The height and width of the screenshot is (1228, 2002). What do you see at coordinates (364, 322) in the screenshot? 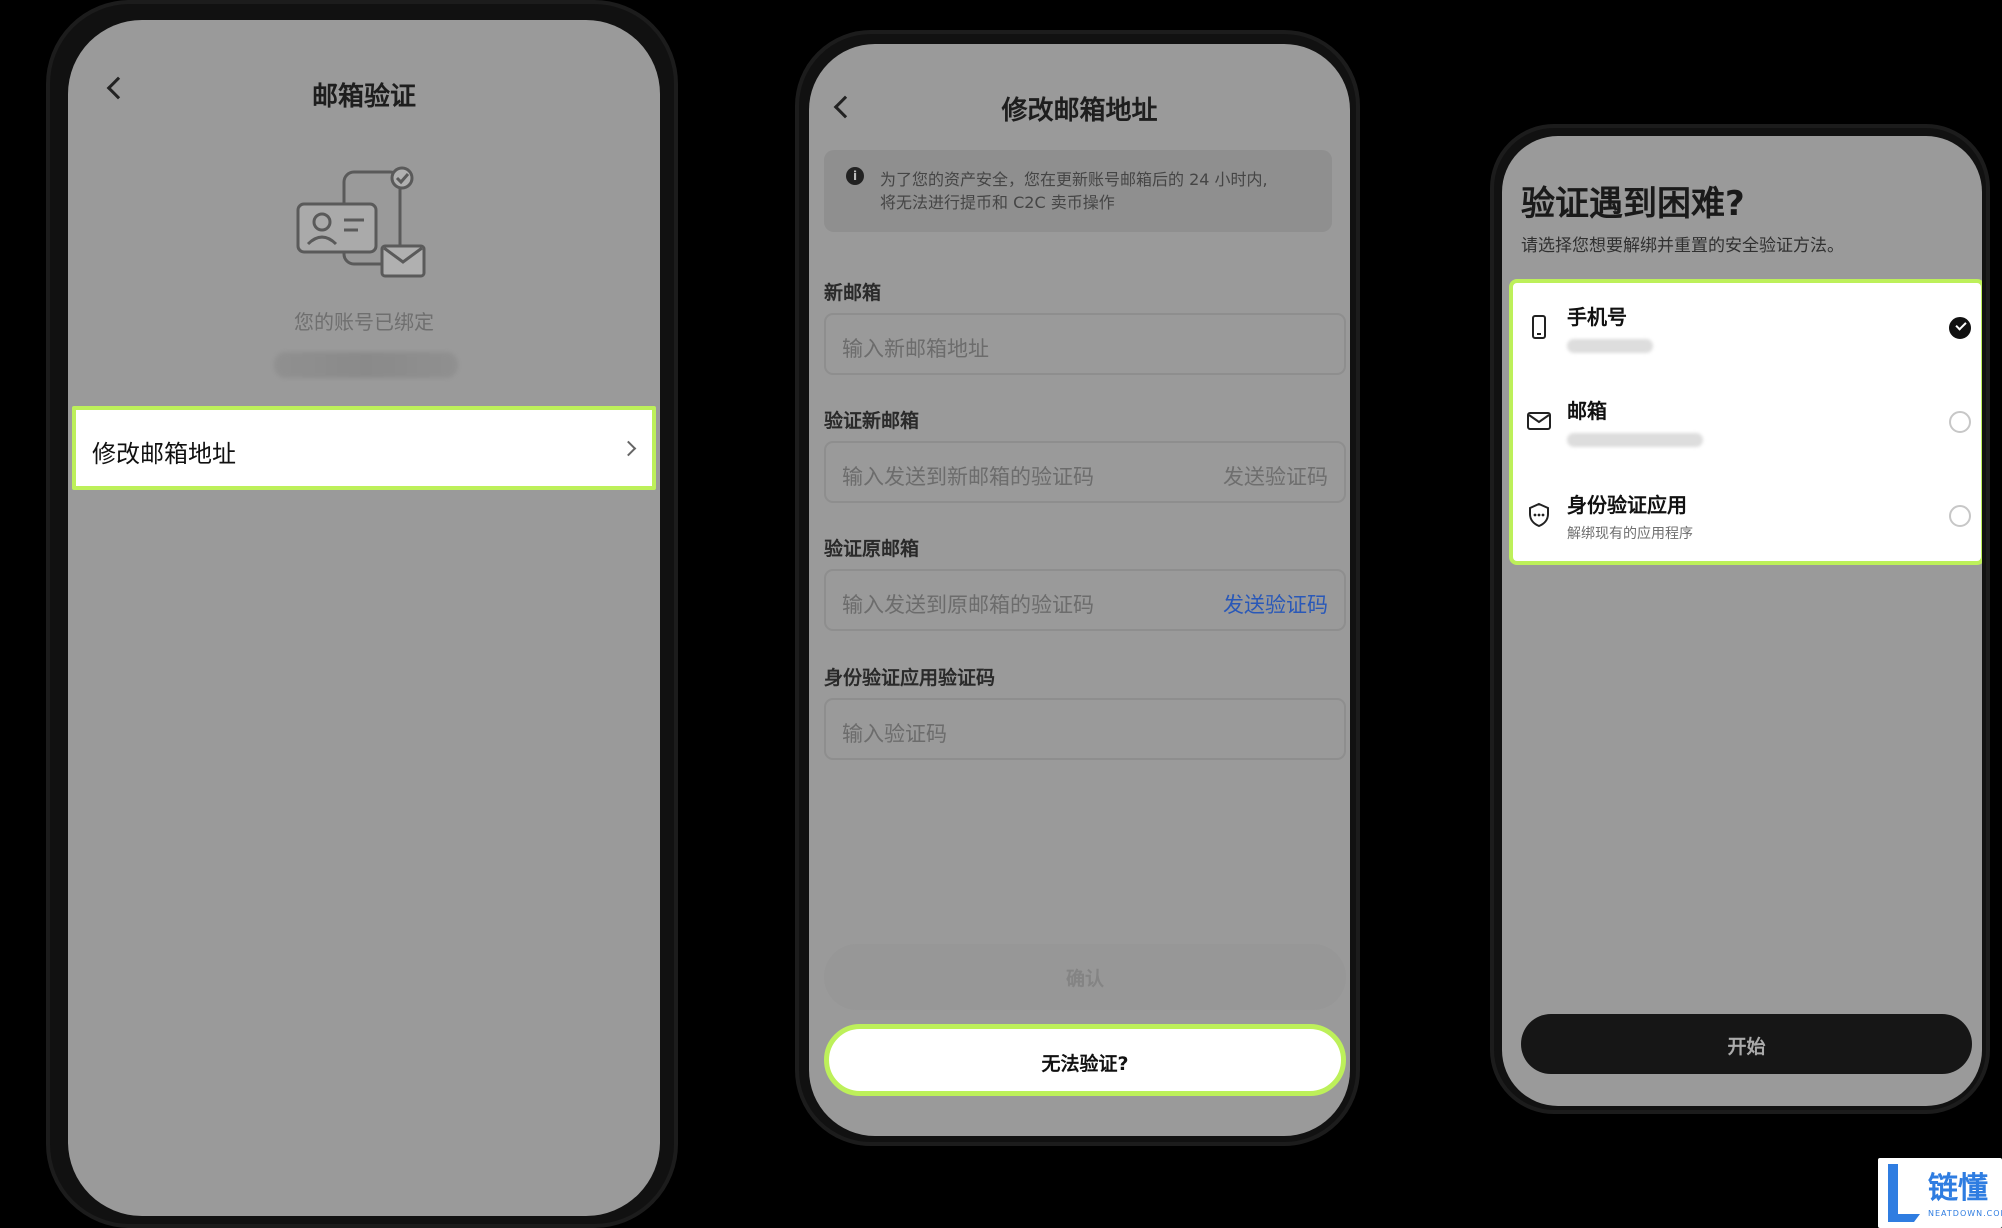
I see `bound-status-text: 您的账号已绑定` at bounding box center [364, 322].